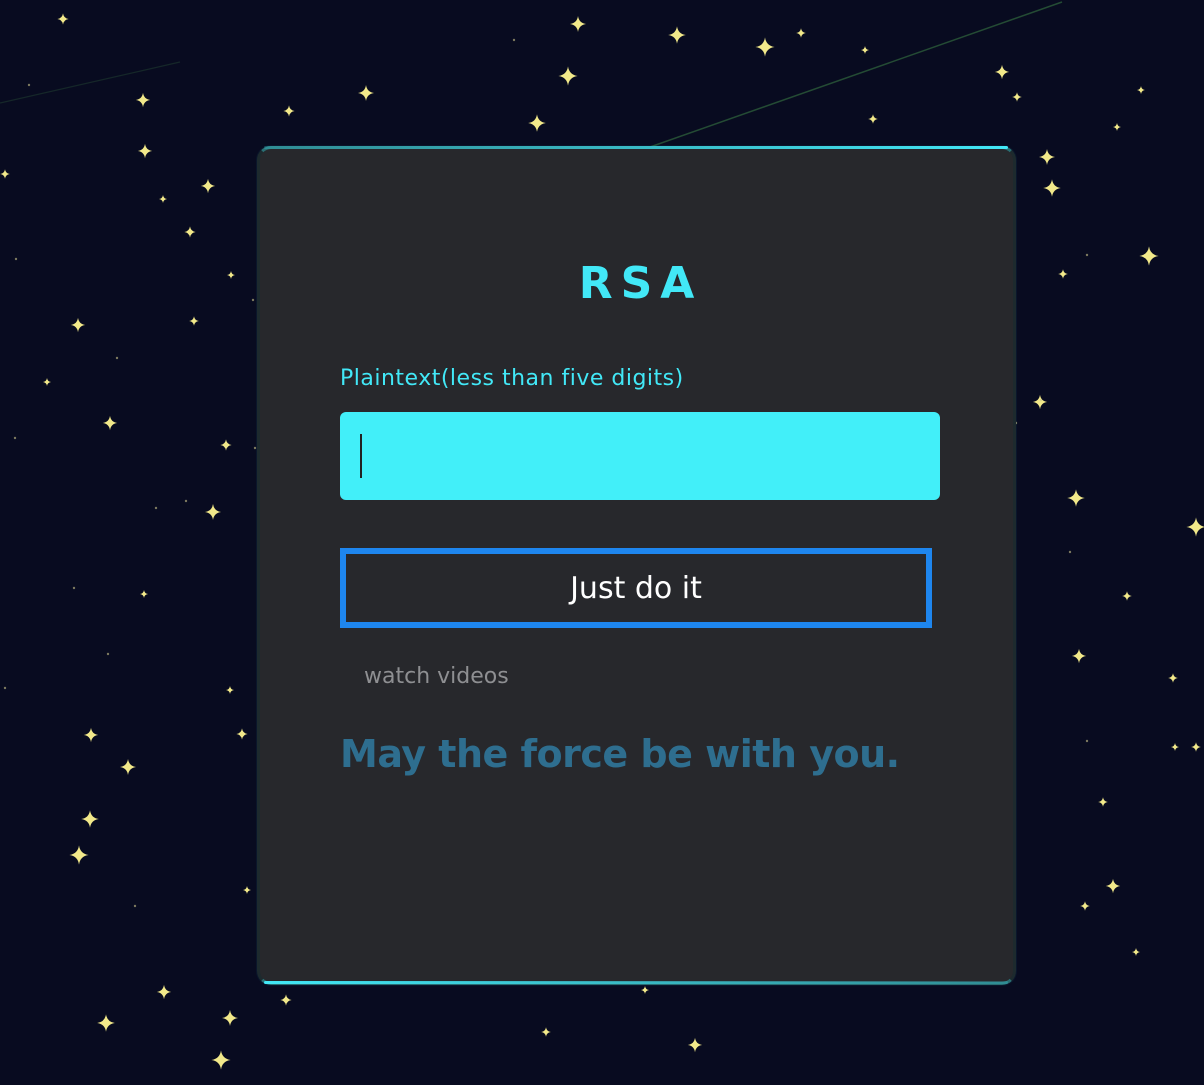 The image size is (1204, 1085). I want to click on watch-videos-link: watch videos, so click(436, 676).